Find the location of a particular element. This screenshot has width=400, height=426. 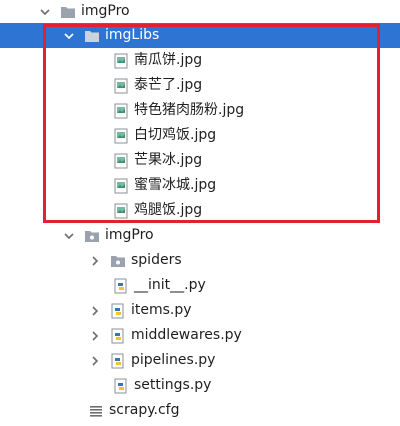

file-label: __init__.py is located at coordinates (170, 285).